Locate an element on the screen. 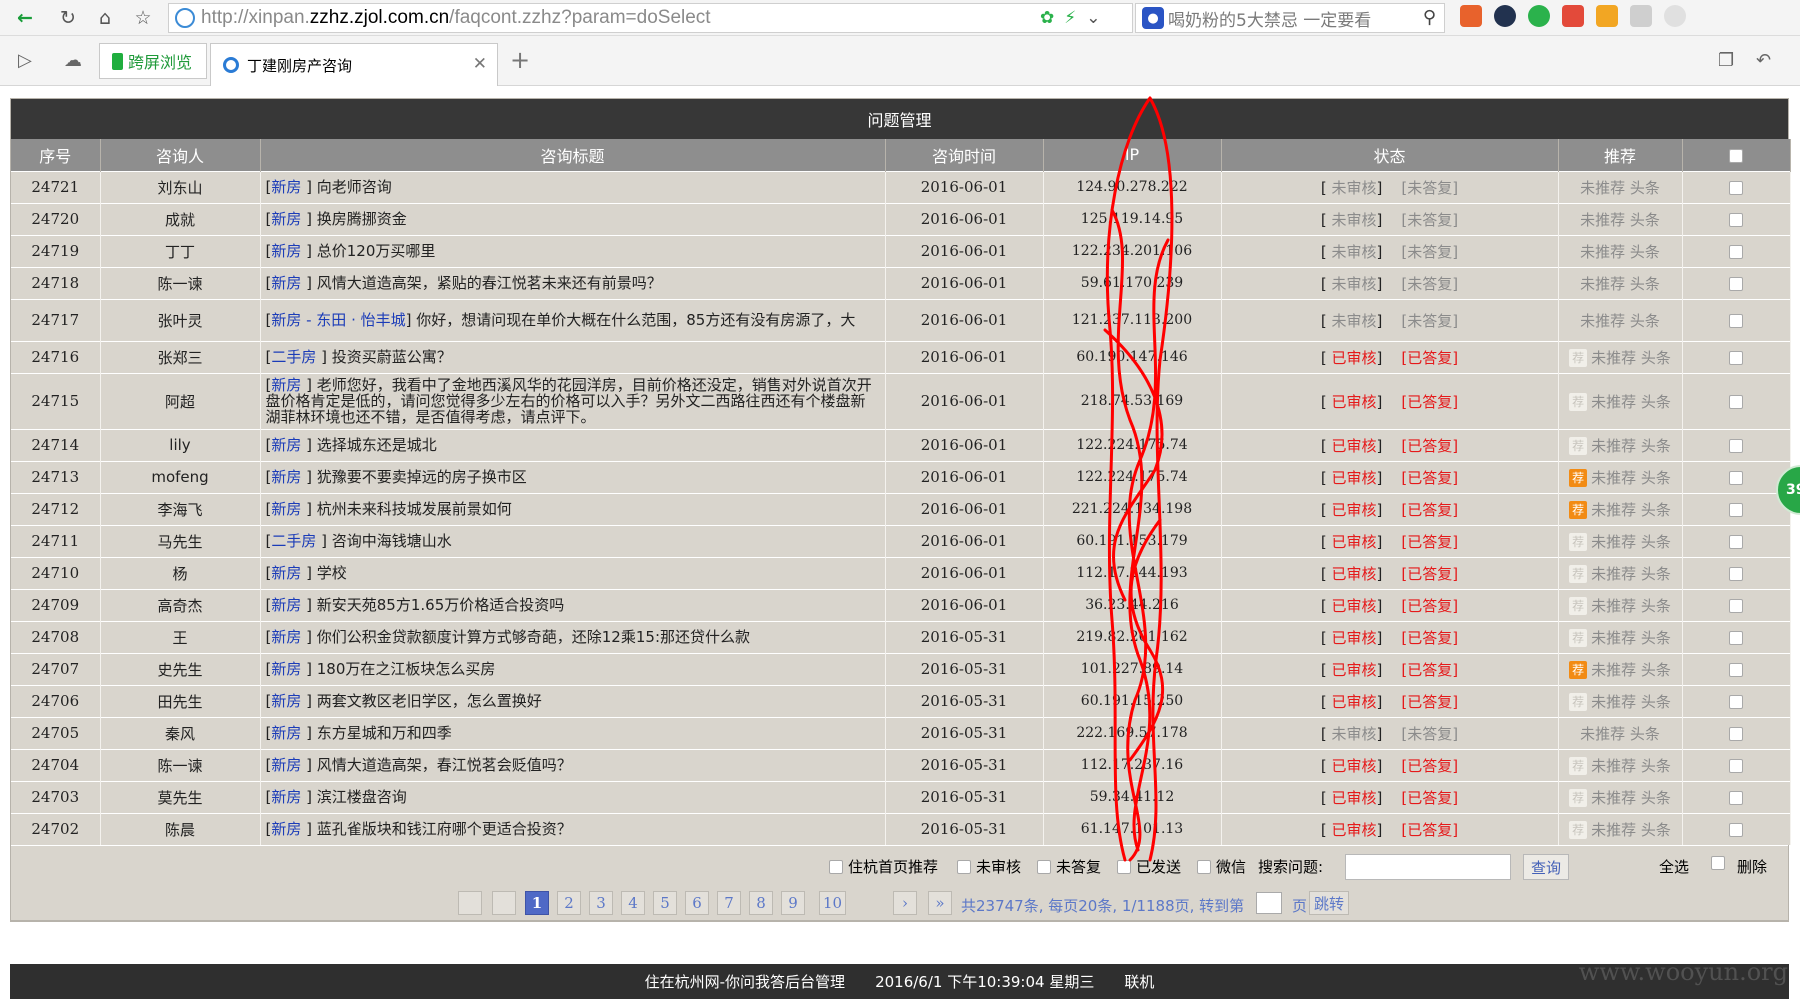 This screenshot has height=999, width=1800. filter-sent: 已发送 is located at coordinates (1149, 866).